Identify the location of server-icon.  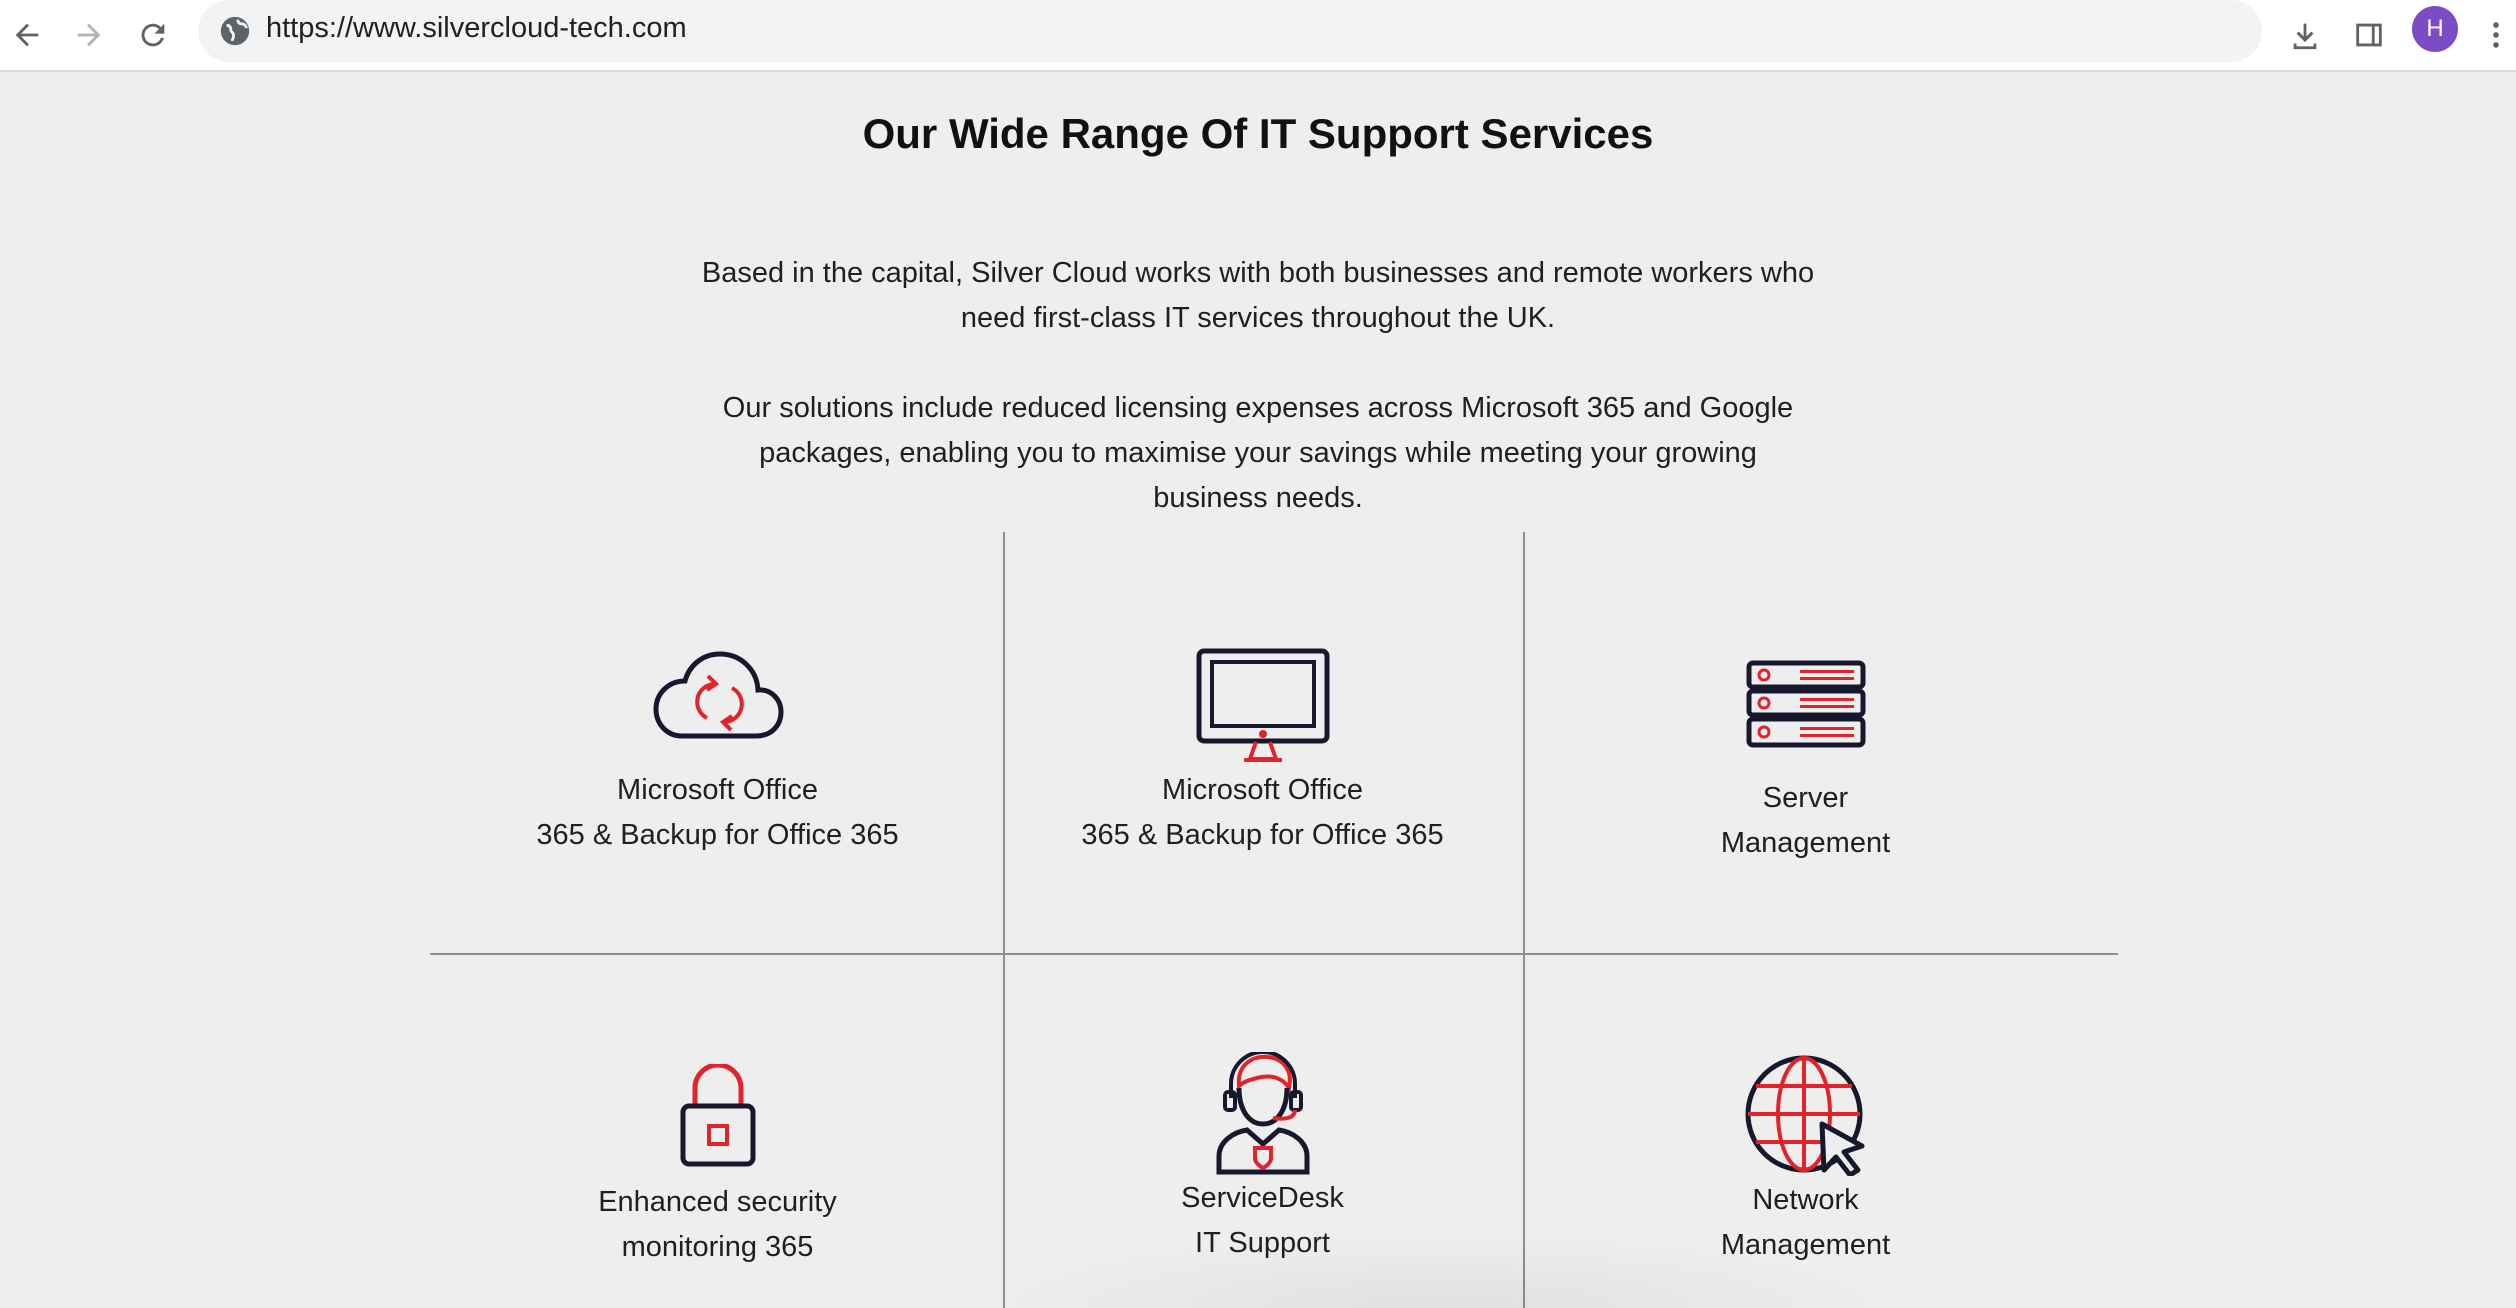
(1805, 704).